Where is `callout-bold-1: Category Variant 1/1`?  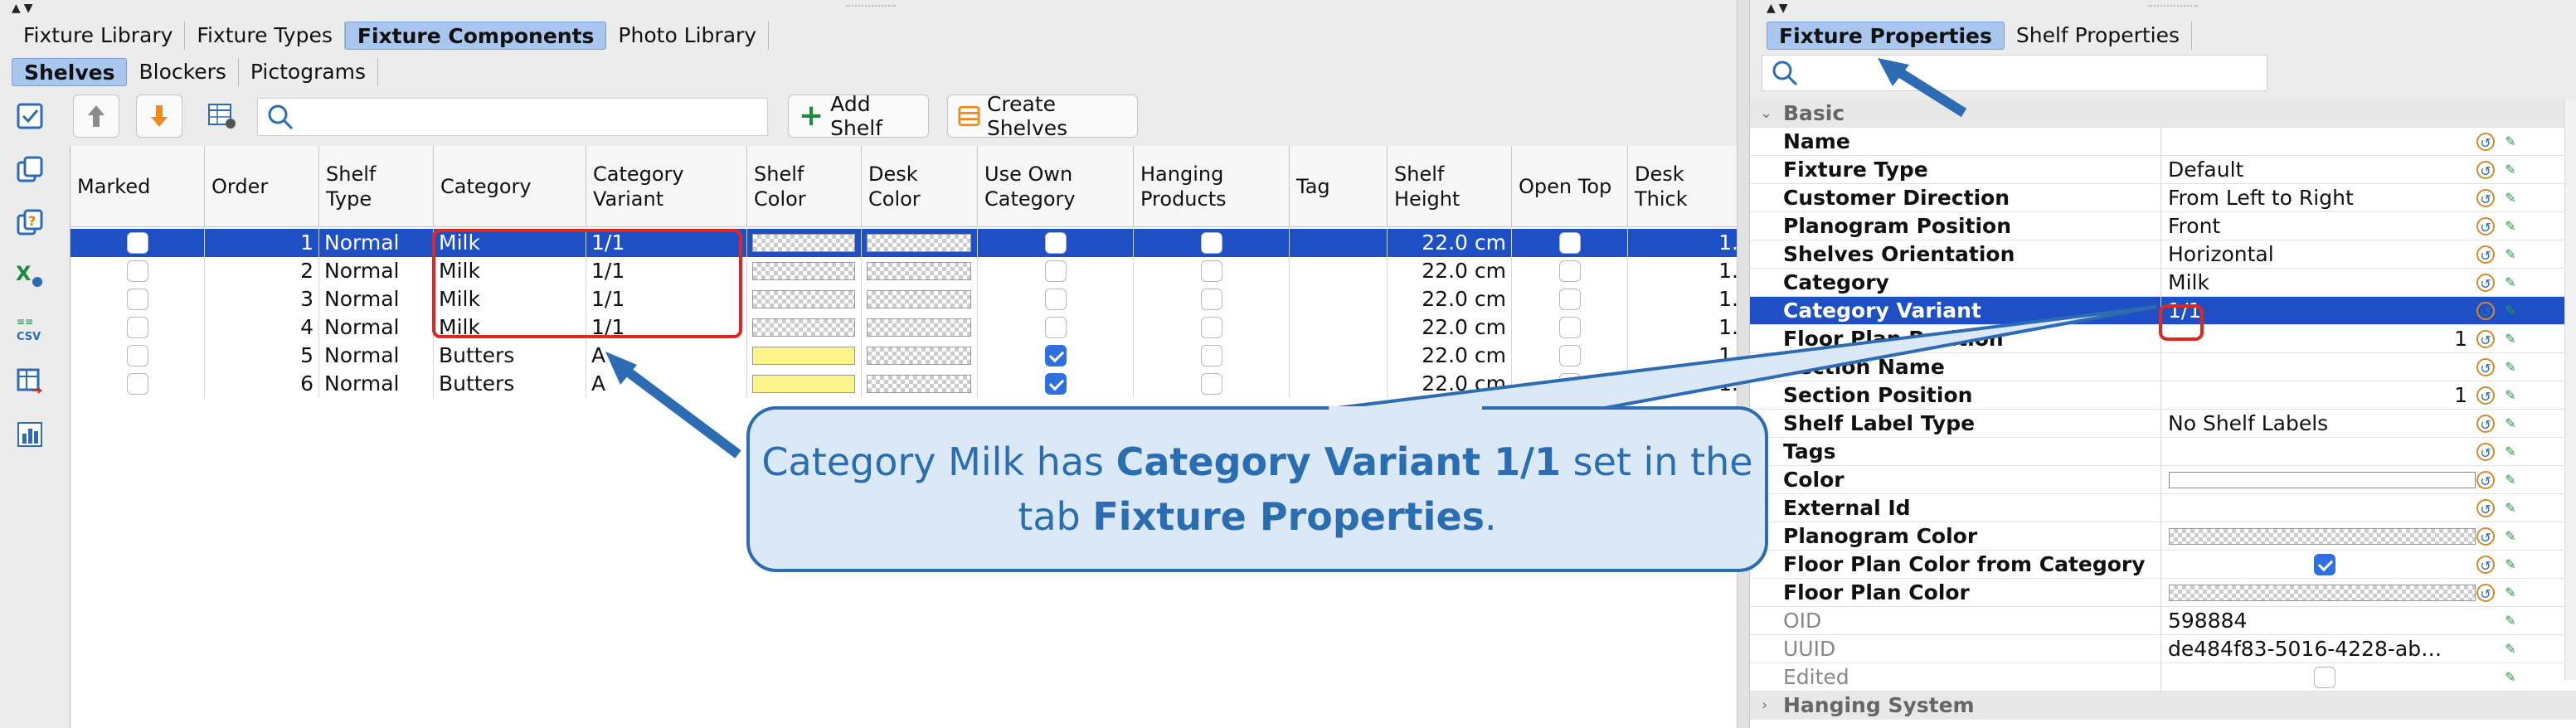 callout-bold-1: Category Variant 1/1 is located at coordinates (1338, 461).